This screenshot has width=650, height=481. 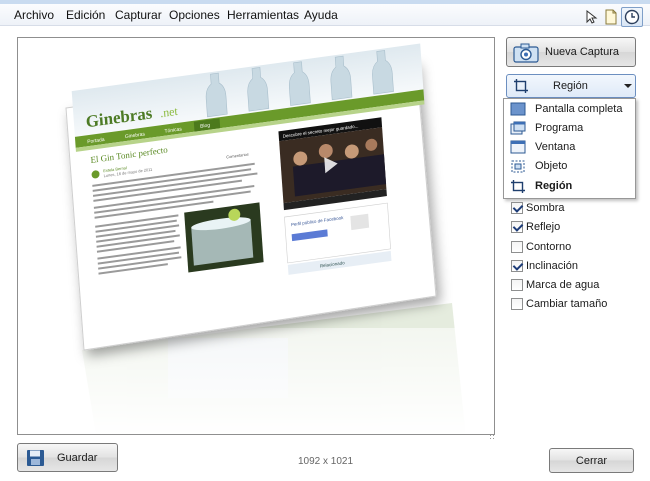 What do you see at coordinates (555, 147) in the screenshot?
I see `dropdown-item-label: Ventana` at bounding box center [555, 147].